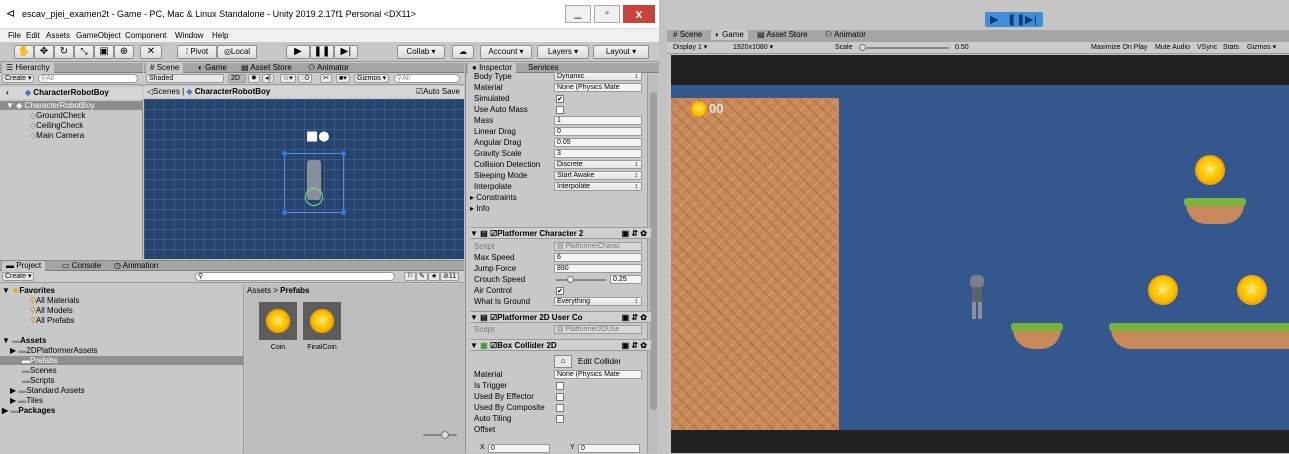  I want to click on maximize-on-play-toggle: Maximize On Play, so click(1119, 47).